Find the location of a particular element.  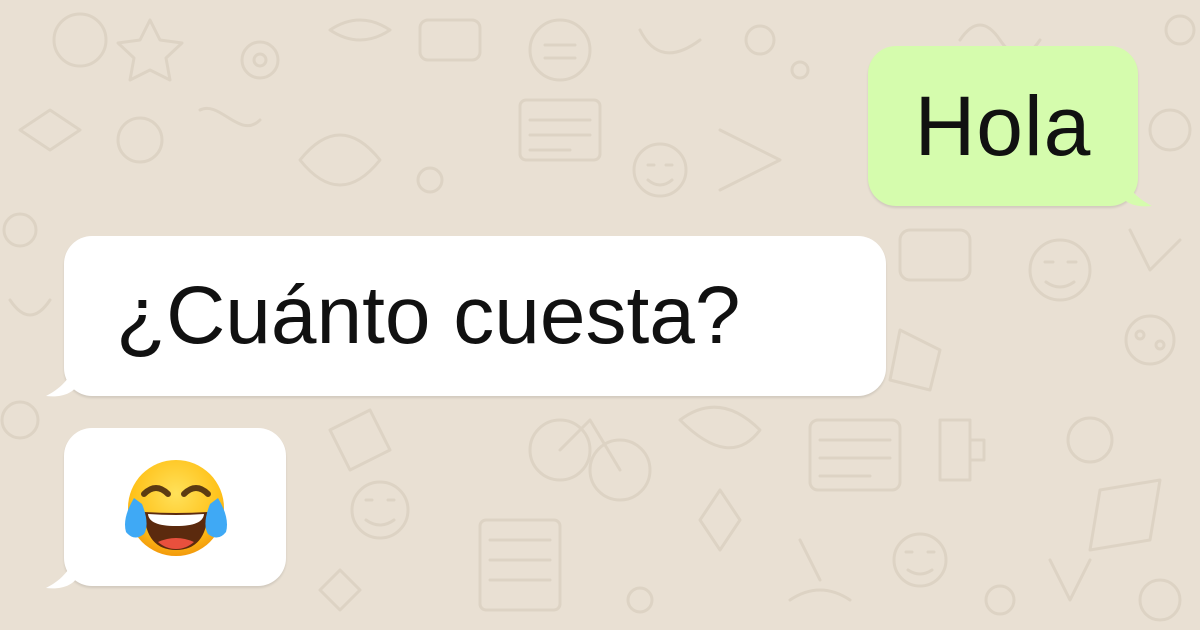

face-with-tears-of-joy-icon is located at coordinates (176, 508).